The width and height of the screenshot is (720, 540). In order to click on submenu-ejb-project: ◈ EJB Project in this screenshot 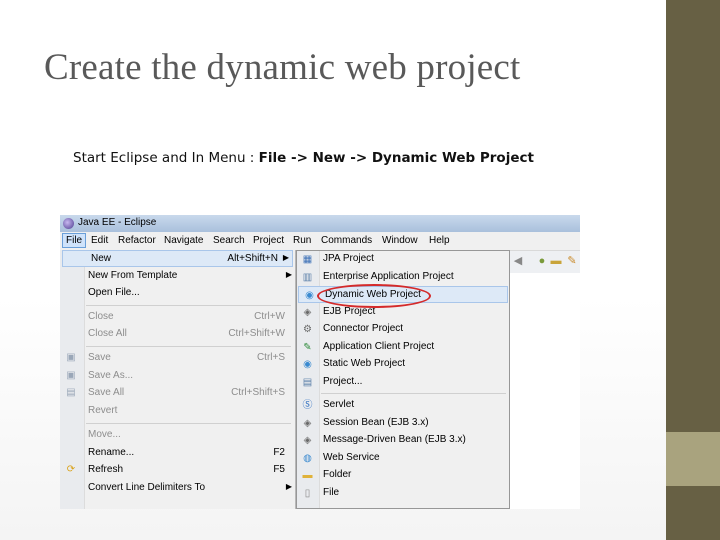, I will do `click(403, 312)`.